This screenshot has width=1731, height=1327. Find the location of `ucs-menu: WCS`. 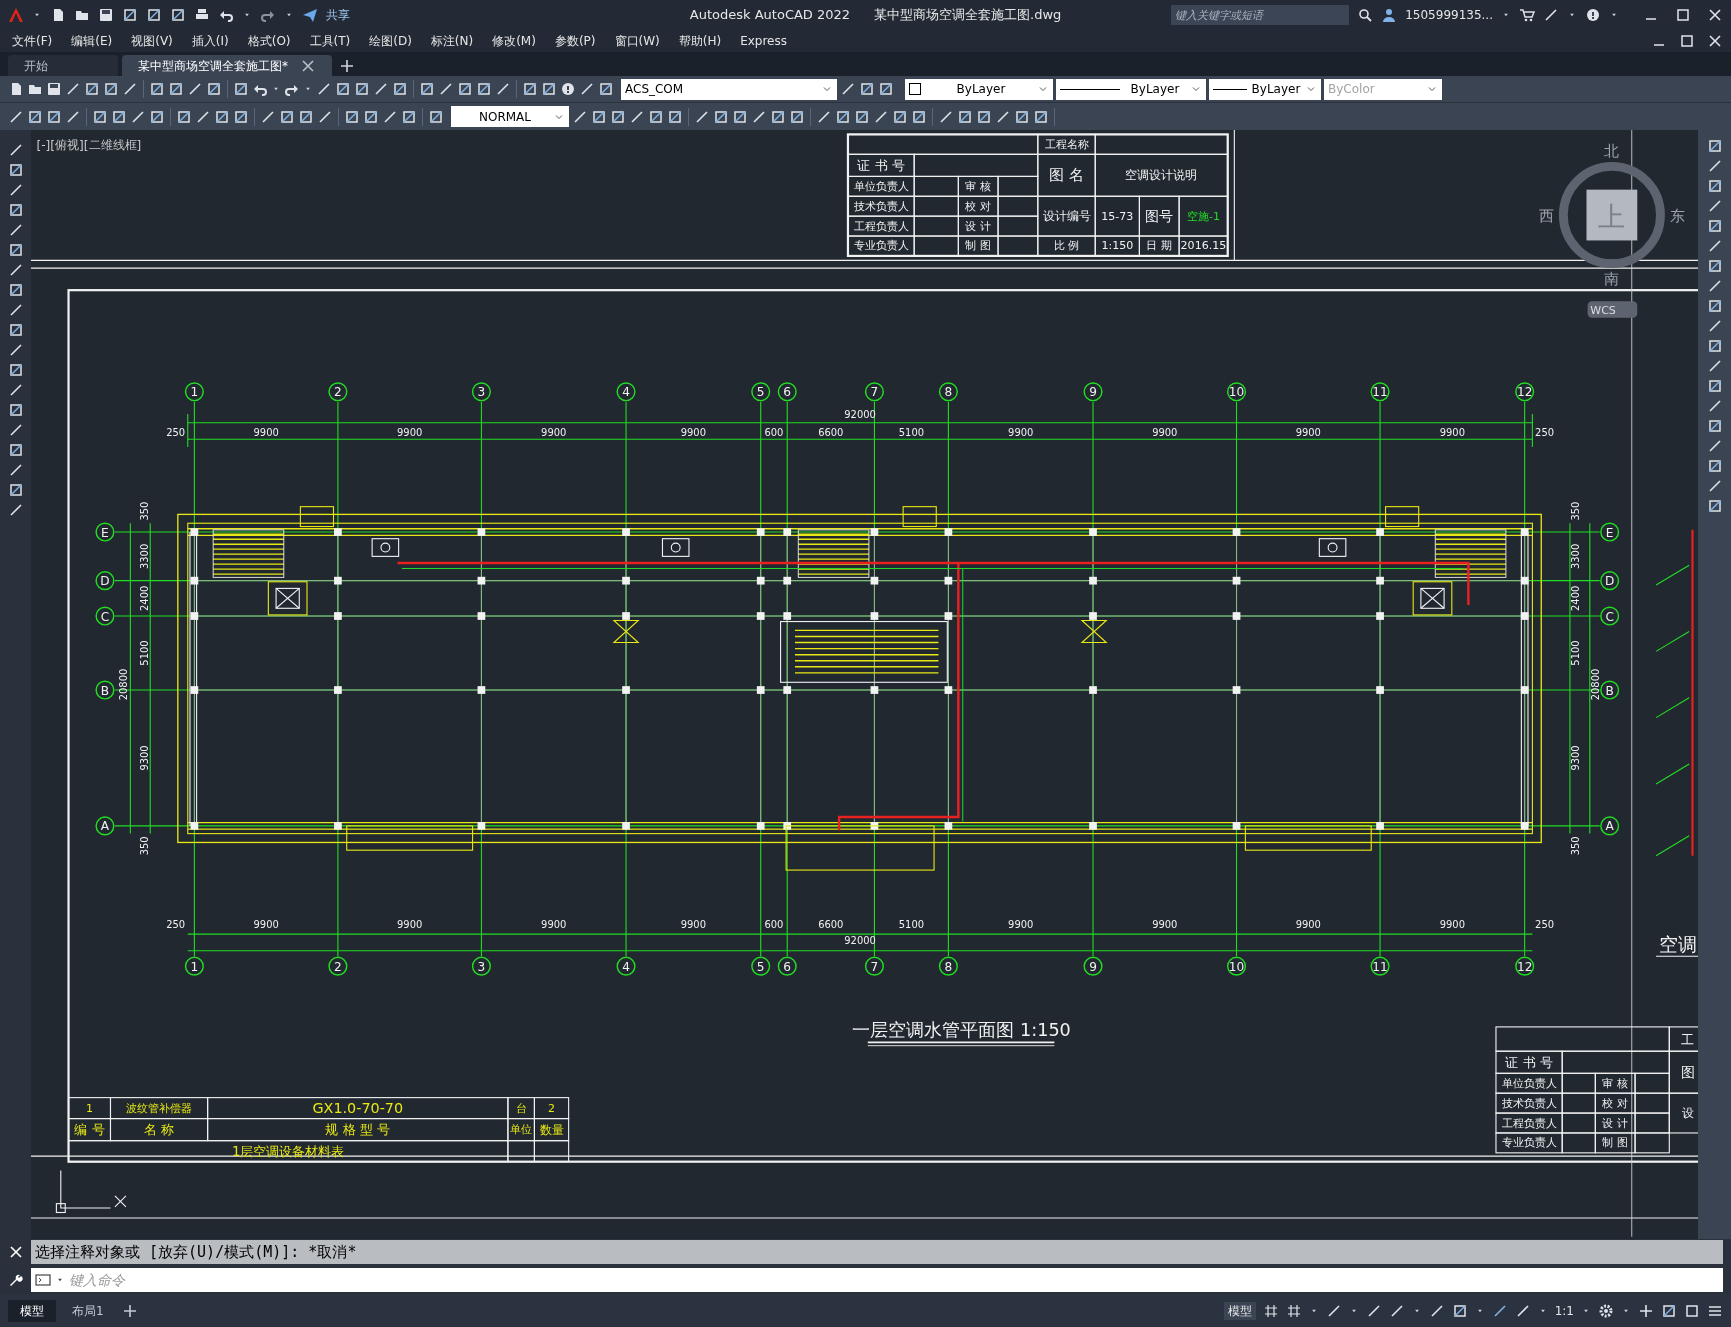

ucs-menu: WCS is located at coordinates (1612, 309).